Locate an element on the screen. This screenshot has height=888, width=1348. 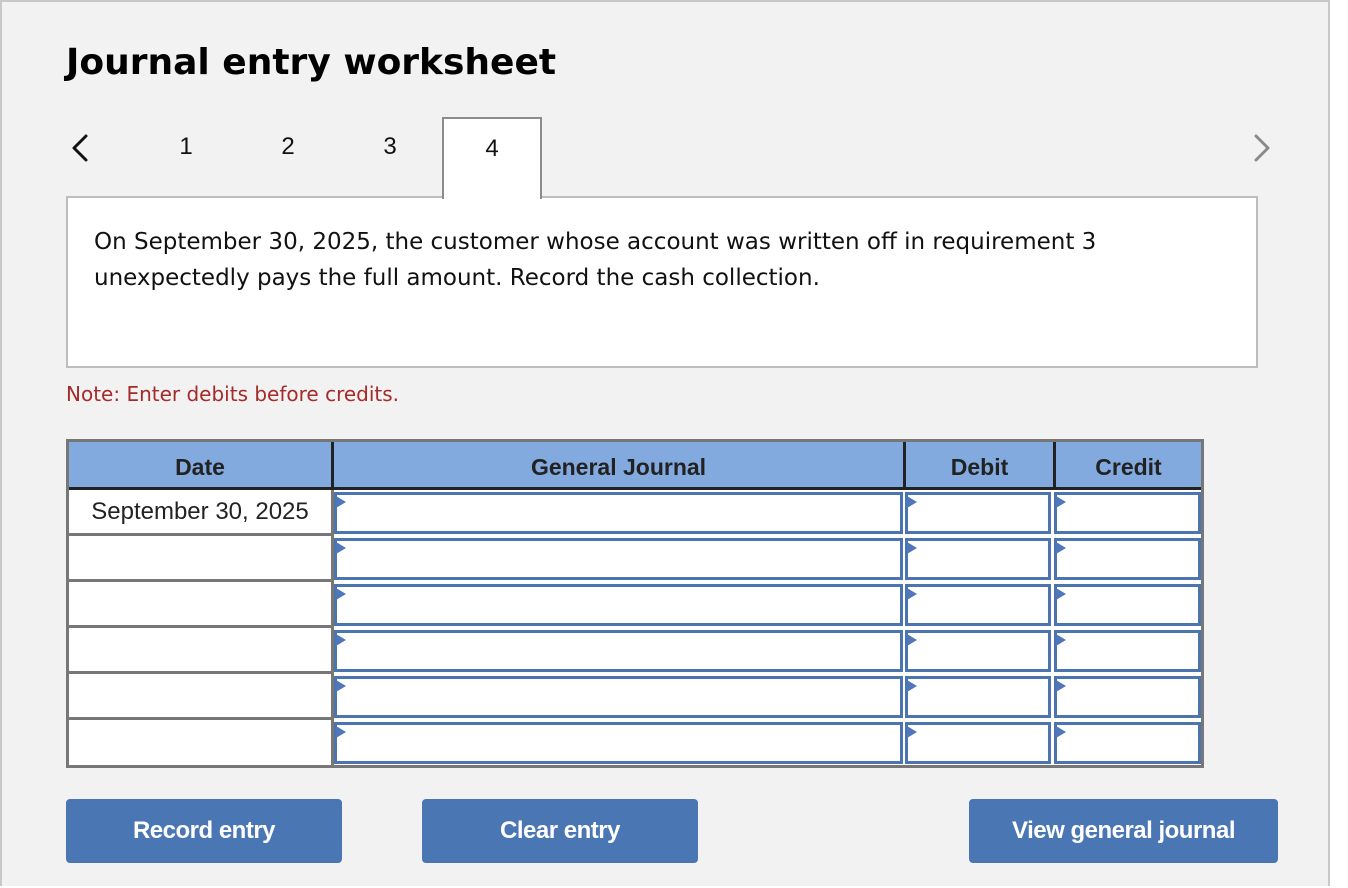
tab-1: 1 is located at coordinates (186, 157).